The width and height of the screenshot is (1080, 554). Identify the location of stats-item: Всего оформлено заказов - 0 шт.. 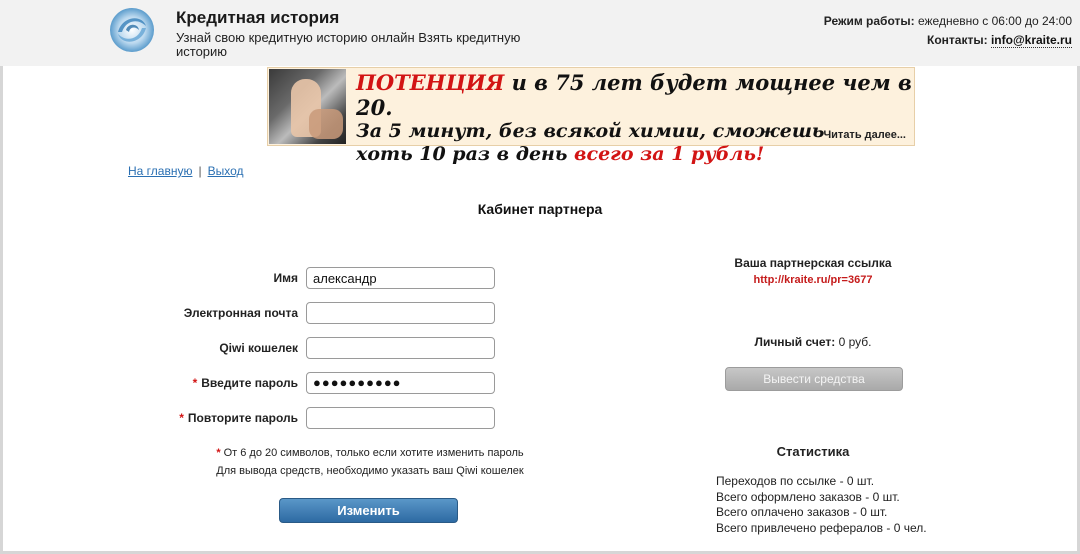
(808, 496).